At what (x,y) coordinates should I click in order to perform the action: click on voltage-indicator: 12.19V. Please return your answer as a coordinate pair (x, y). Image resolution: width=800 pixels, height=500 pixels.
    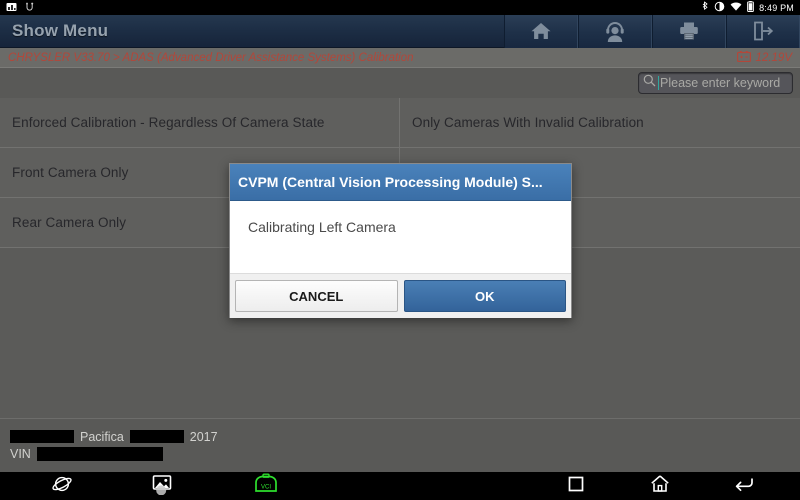
    Looking at the image, I should click on (768, 58).